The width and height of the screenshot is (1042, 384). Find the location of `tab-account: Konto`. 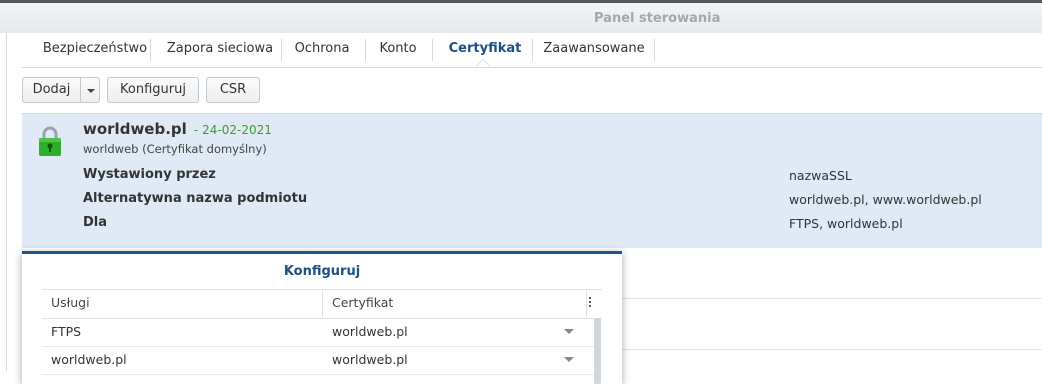

tab-account: Konto is located at coordinates (398, 50).